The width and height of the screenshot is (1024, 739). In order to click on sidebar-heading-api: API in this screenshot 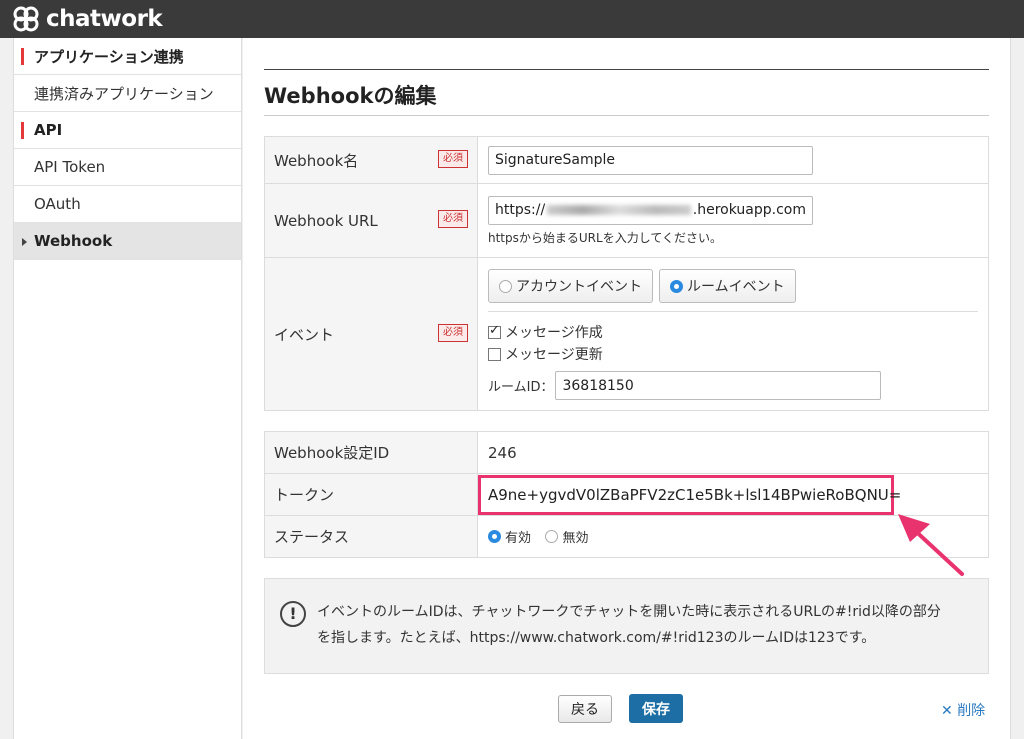, I will do `click(127, 130)`.